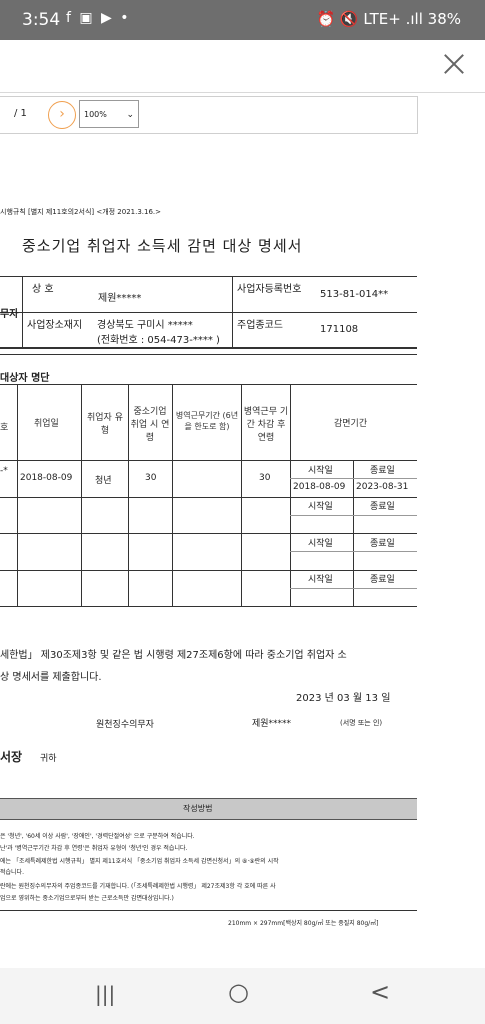 Image resolution: width=485 pixels, height=1024 pixels. Describe the element at coordinates (105, 424) in the screenshot. I see `header-type: 취업자 유형` at that location.